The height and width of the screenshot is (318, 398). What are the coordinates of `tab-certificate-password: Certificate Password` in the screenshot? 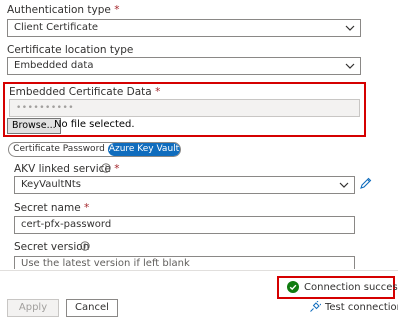 It's located at (59, 149).